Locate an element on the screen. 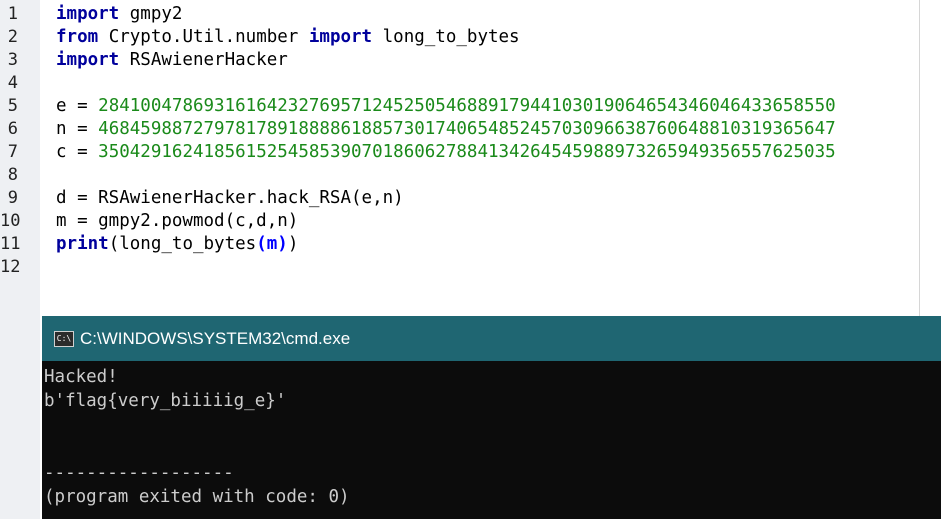  code-token: e = is located at coordinates (77, 106).